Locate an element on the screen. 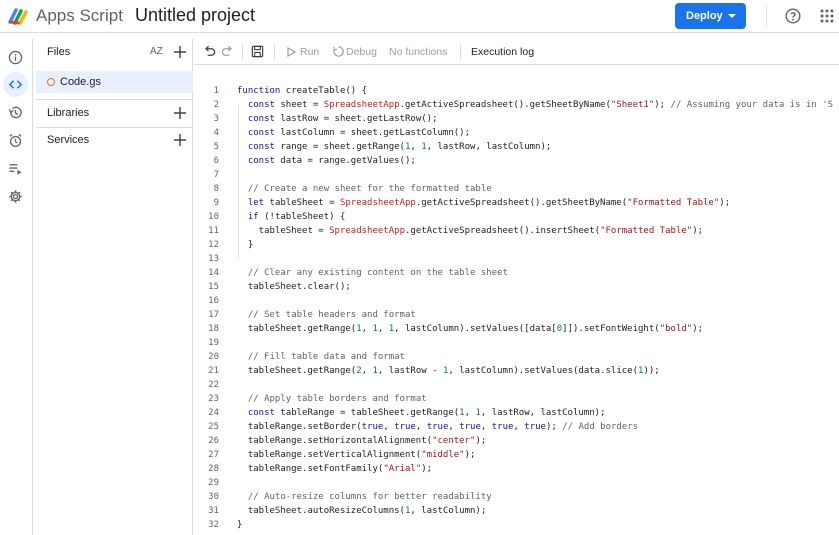 The image size is (839, 535). code-text: // Apply table borders and format is located at coordinates (337, 399).